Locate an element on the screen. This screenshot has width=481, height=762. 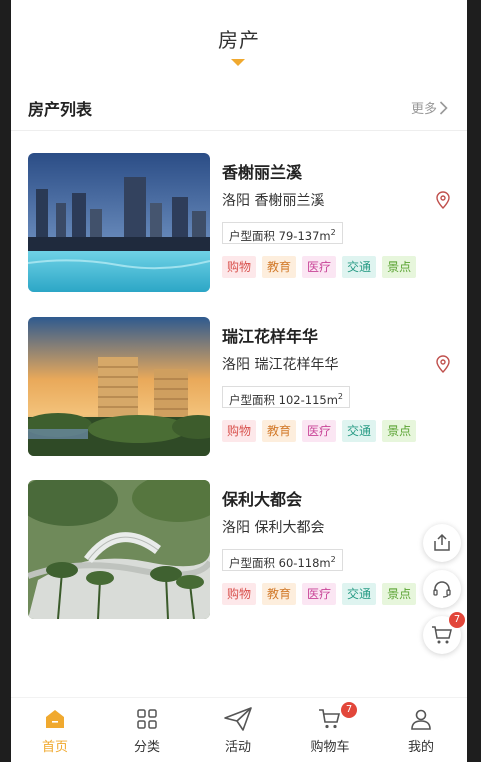
share-icon is located at coordinates (442, 542).